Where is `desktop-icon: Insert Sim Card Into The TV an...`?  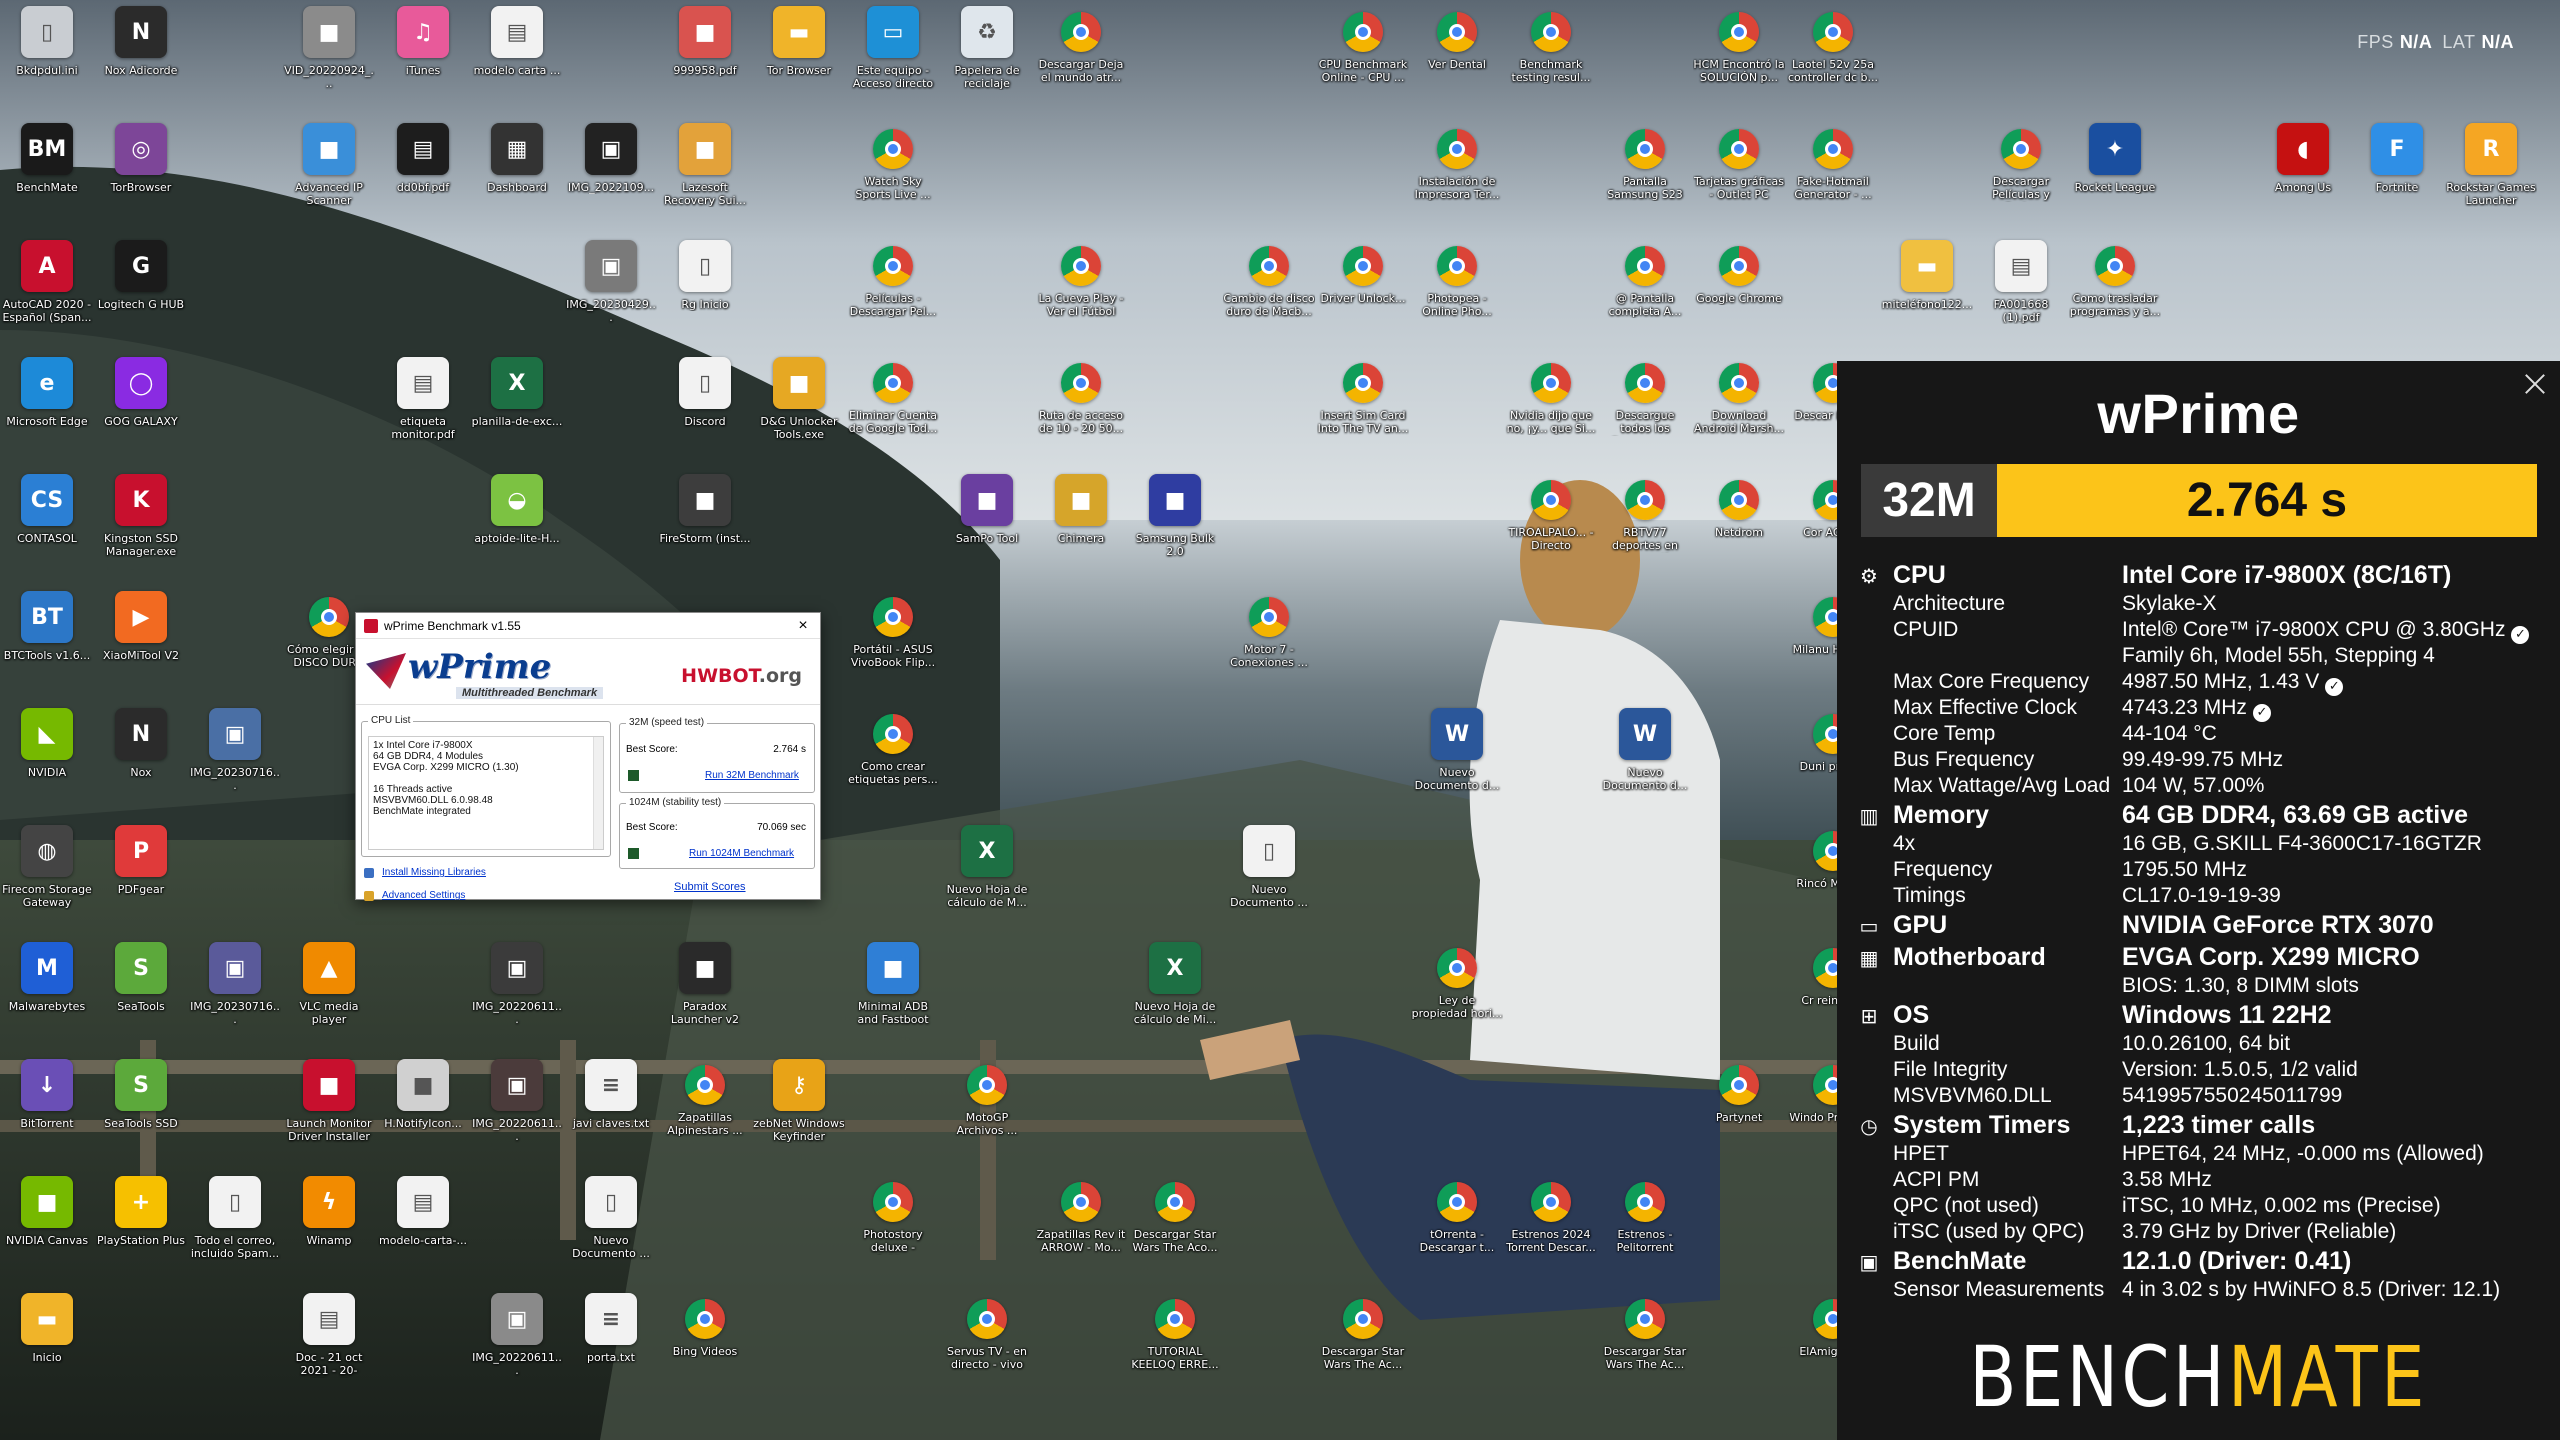 desktop-icon: Insert Sim Card Into The TV an... is located at coordinates (1363, 413).